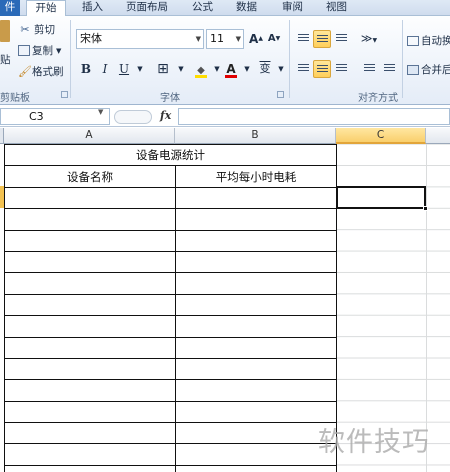 The width and height of the screenshot is (450, 472). I want to click on clipboard-group-label: 剪贴板, so click(15, 98).